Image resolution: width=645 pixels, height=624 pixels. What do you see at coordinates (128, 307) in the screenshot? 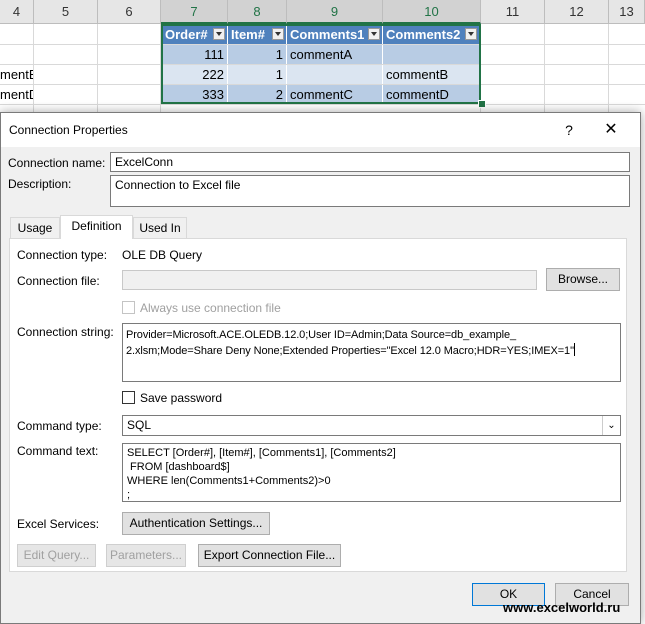
I see `always-use-file-checkbox` at bounding box center [128, 307].